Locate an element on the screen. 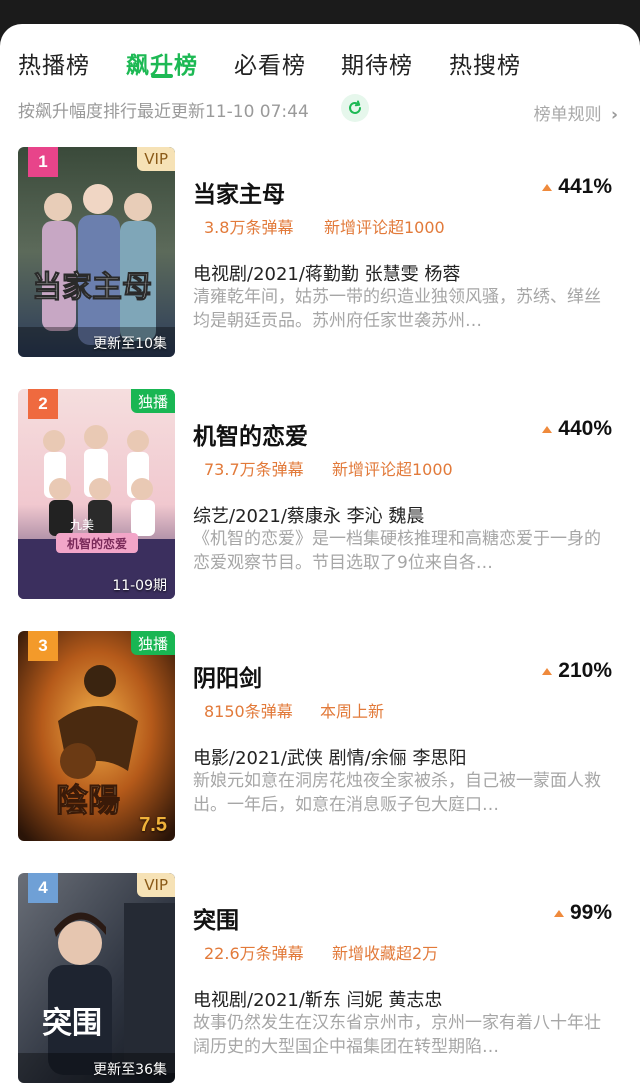 The width and height of the screenshot is (640, 1089). poster-image-2: 九美 机智的恋爱 is located at coordinates (96, 494).